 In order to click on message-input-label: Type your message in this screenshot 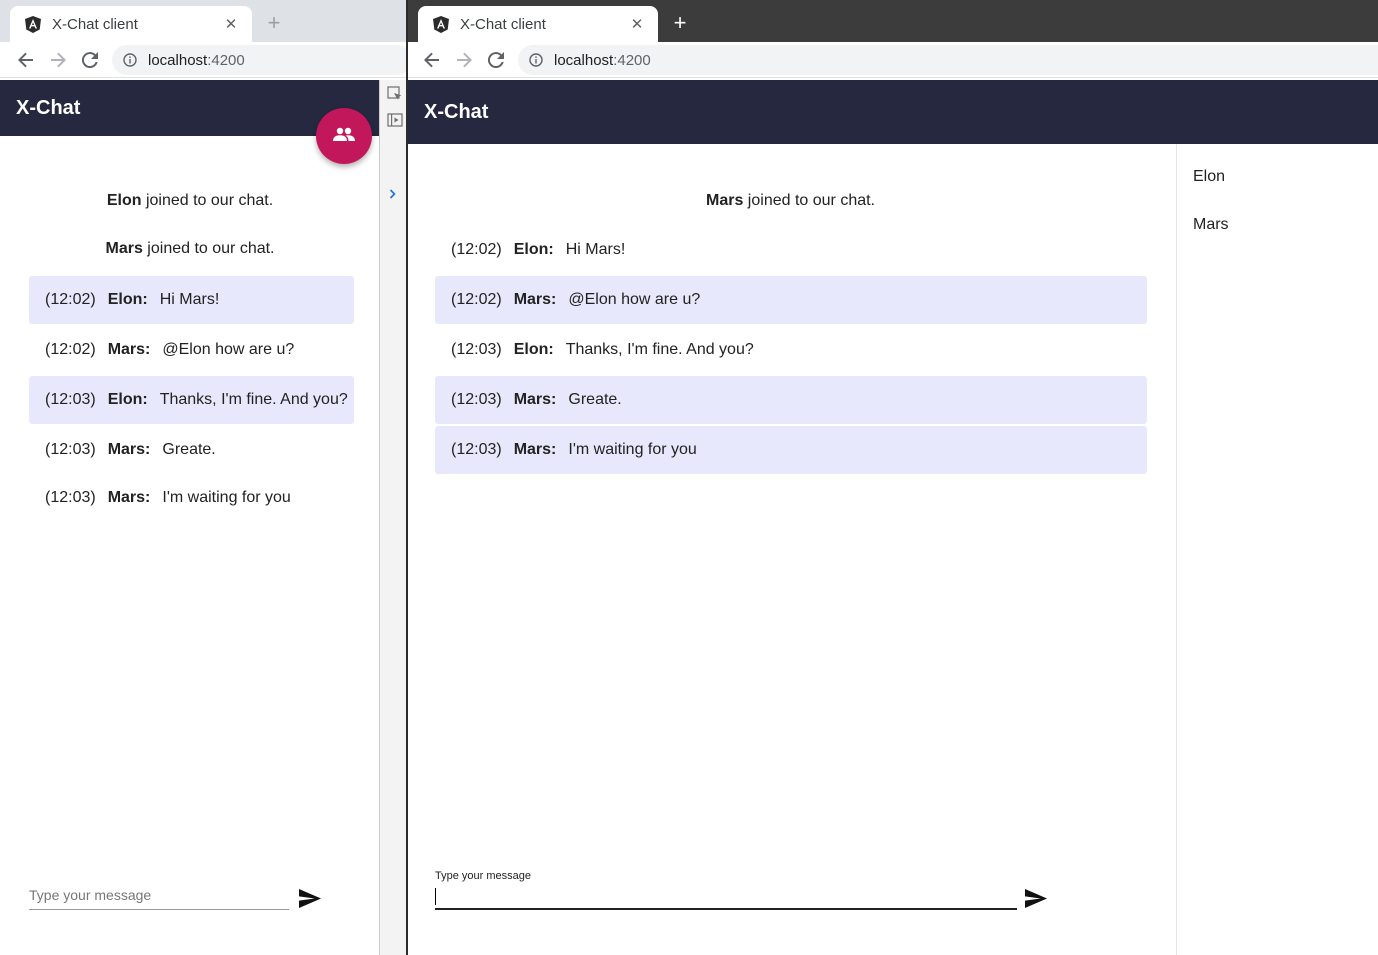, I will do `click(483, 876)`.